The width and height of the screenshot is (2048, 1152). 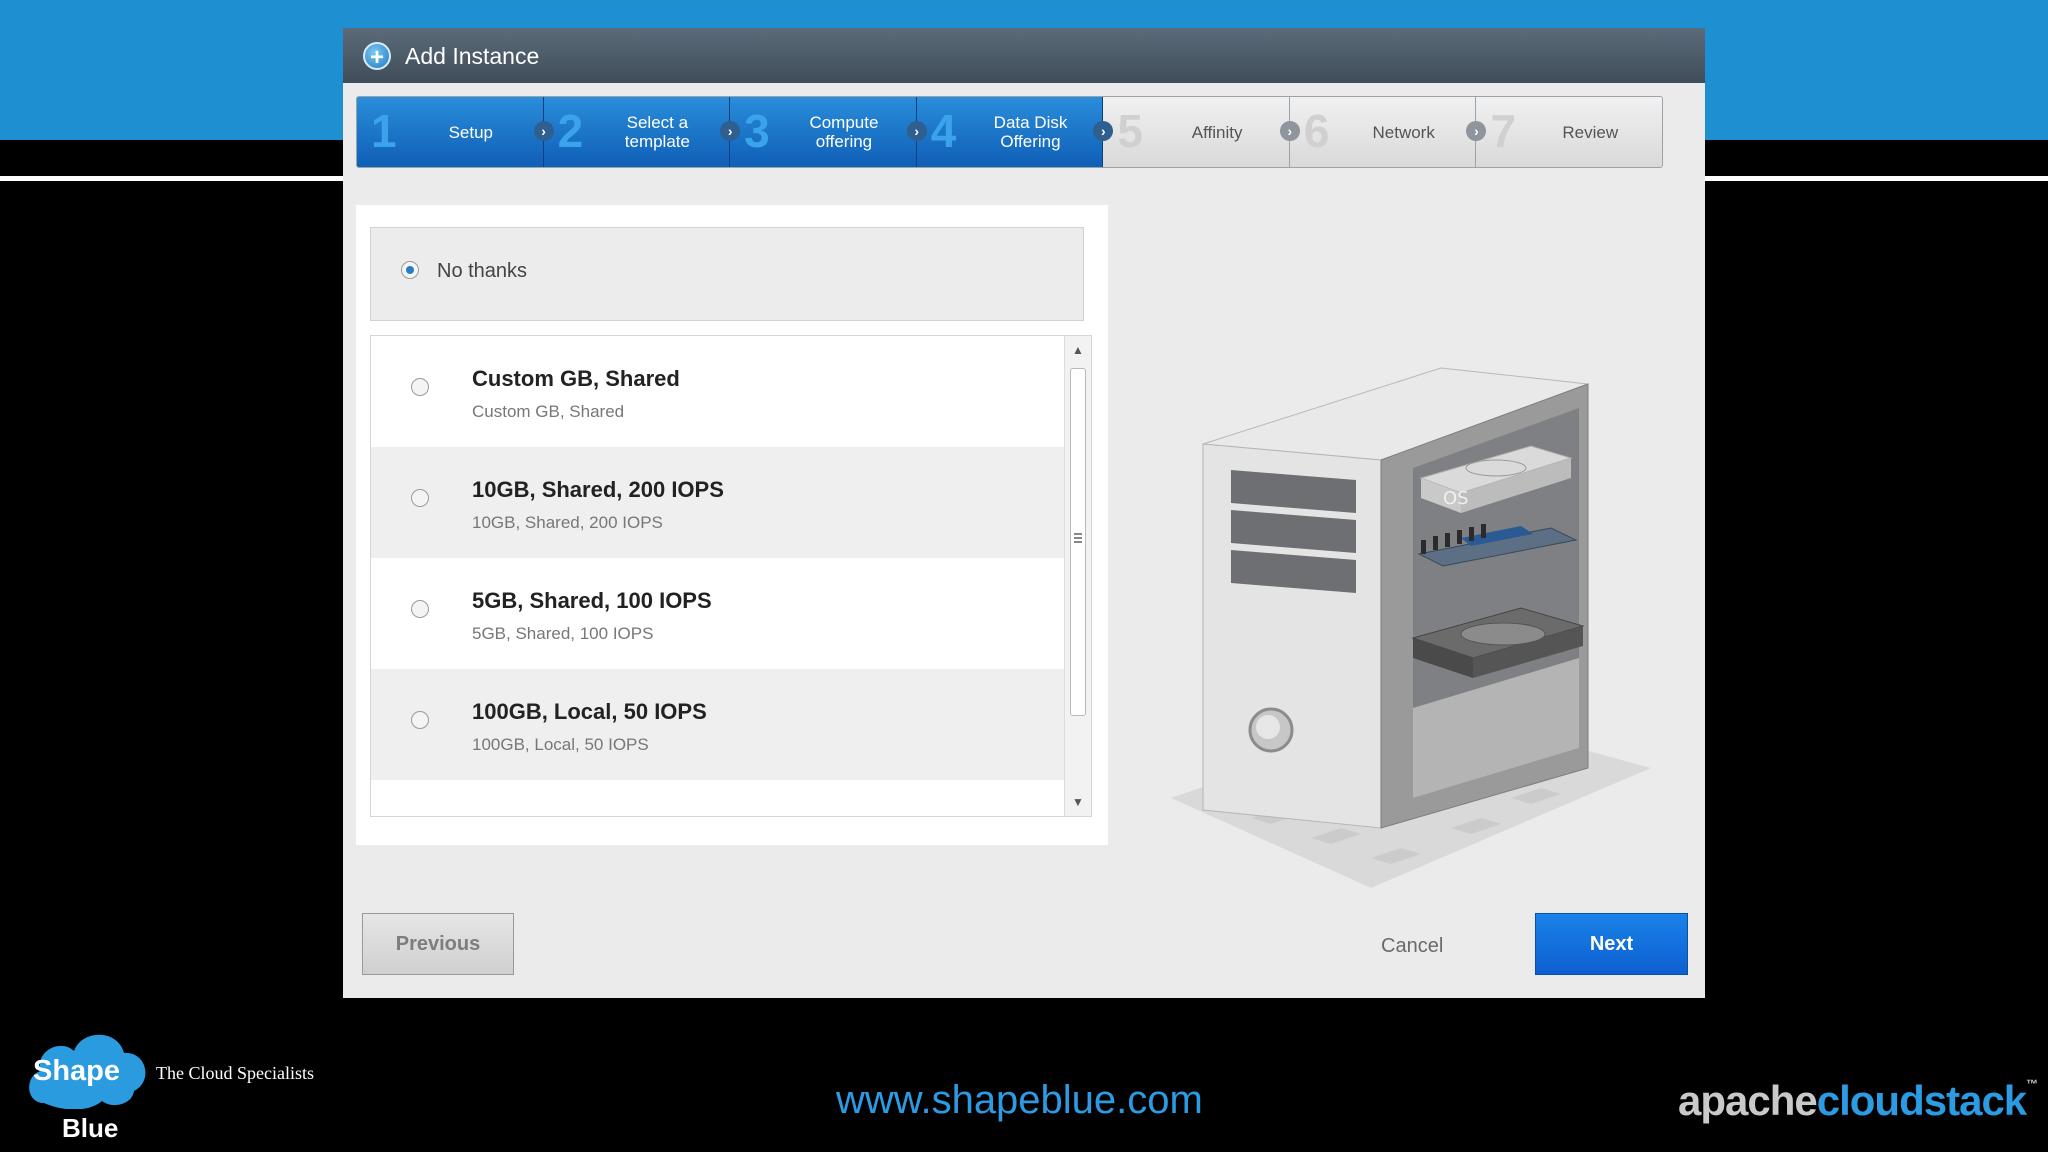 I want to click on plus-circle-icon: +, so click(x=377, y=56).